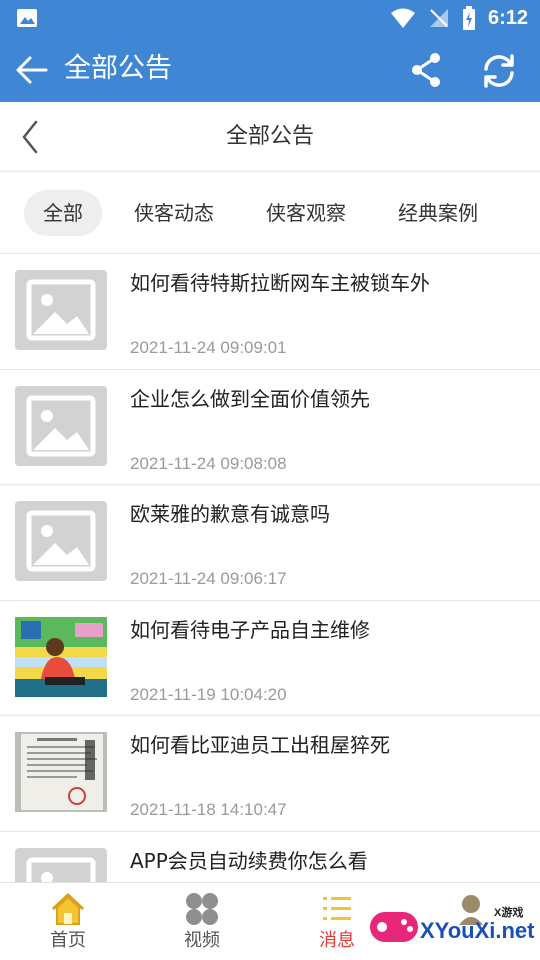 Image resolution: width=540 pixels, height=960 pixels. What do you see at coordinates (260, 745) in the screenshot?
I see `article-title: 如何看比亚迪员工出租屋猝死` at bounding box center [260, 745].